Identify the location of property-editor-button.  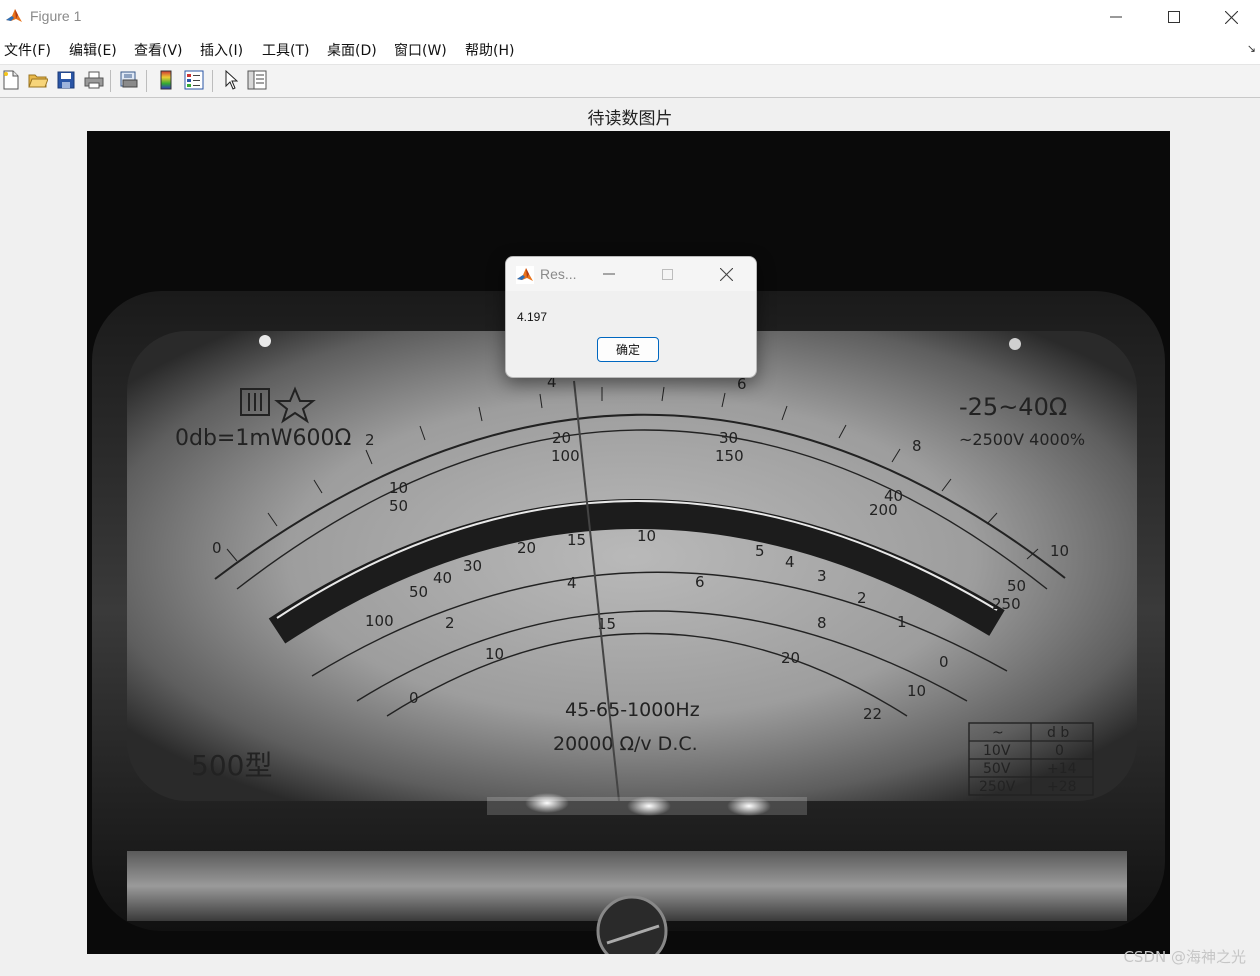
(257, 80).